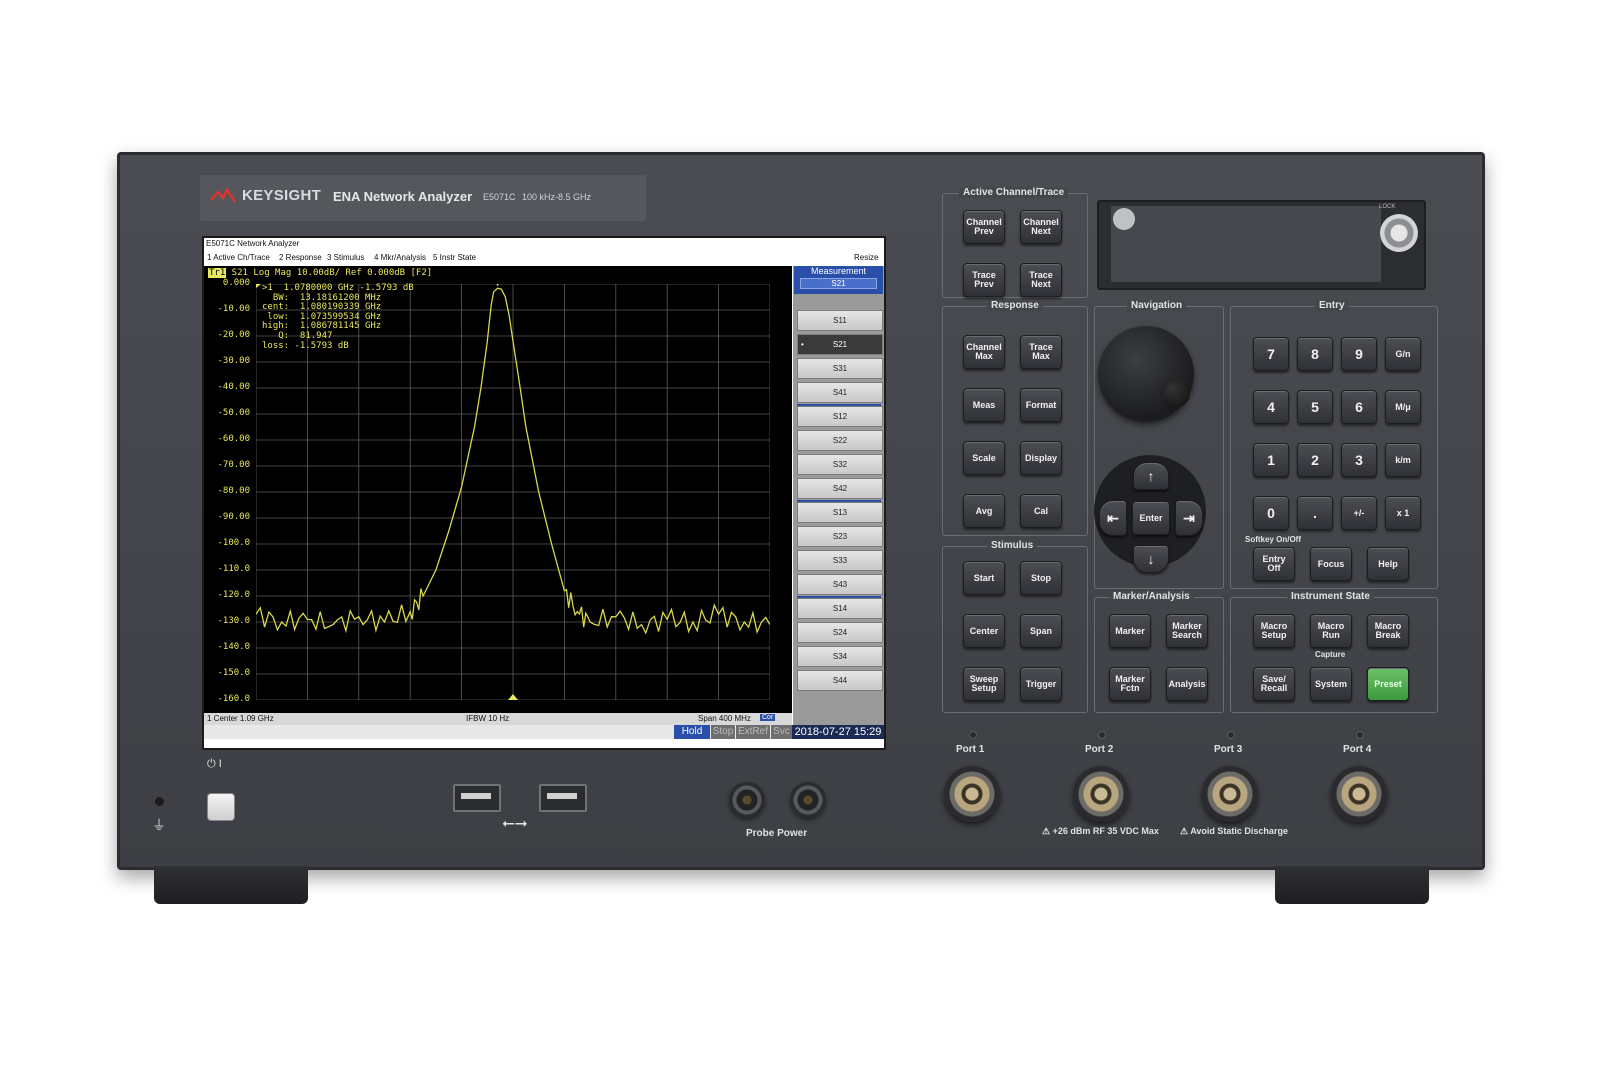 The width and height of the screenshot is (1600, 1067). I want to click on softkey-s24: S24, so click(840, 632).